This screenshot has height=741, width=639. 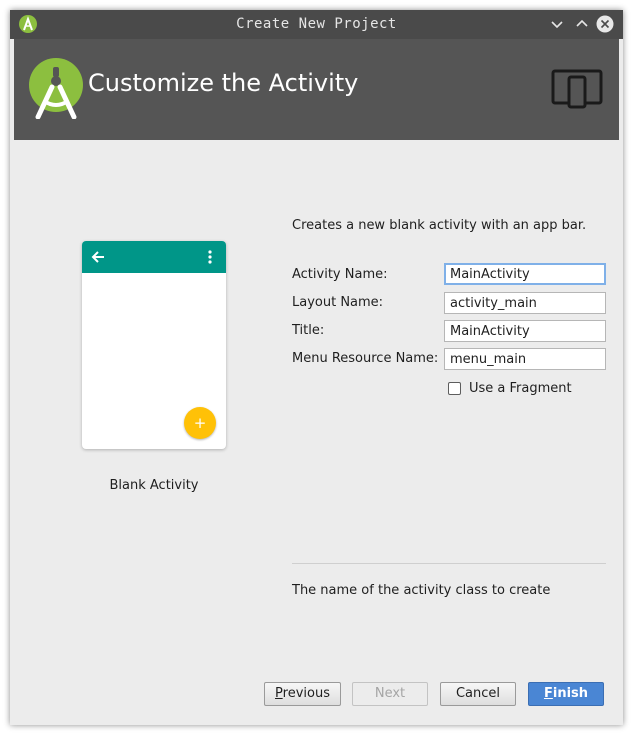 I want to click on back-arrow-icon, so click(x=97, y=257).